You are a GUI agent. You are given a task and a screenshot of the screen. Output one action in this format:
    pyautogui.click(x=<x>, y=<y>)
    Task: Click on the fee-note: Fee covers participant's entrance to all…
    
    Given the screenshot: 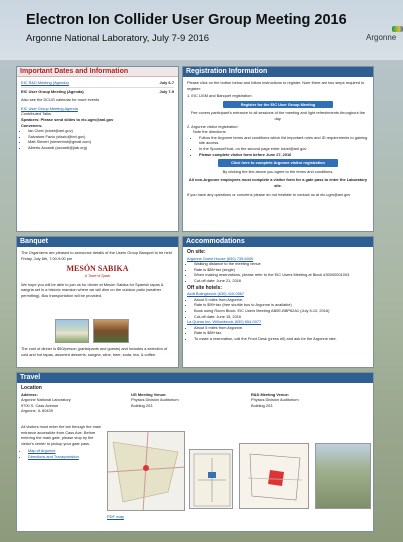 What is the action you would take?
    pyautogui.click(x=278, y=115)
    